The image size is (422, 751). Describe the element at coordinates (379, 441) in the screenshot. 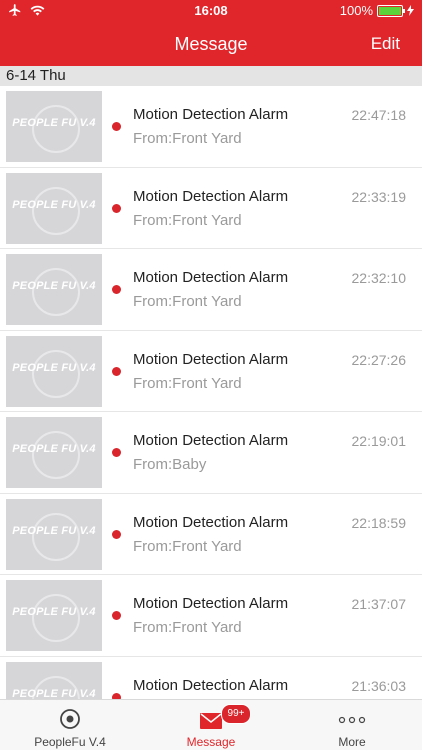

I see `message-time: 22:19:01` at that location.